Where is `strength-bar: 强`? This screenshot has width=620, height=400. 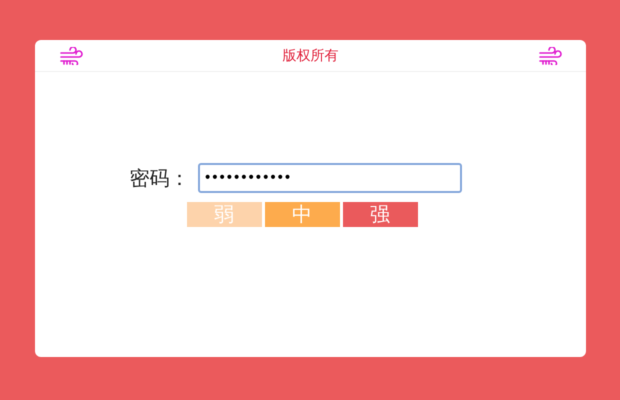
strength-bar: 强 is located at coordinates (380, 214).